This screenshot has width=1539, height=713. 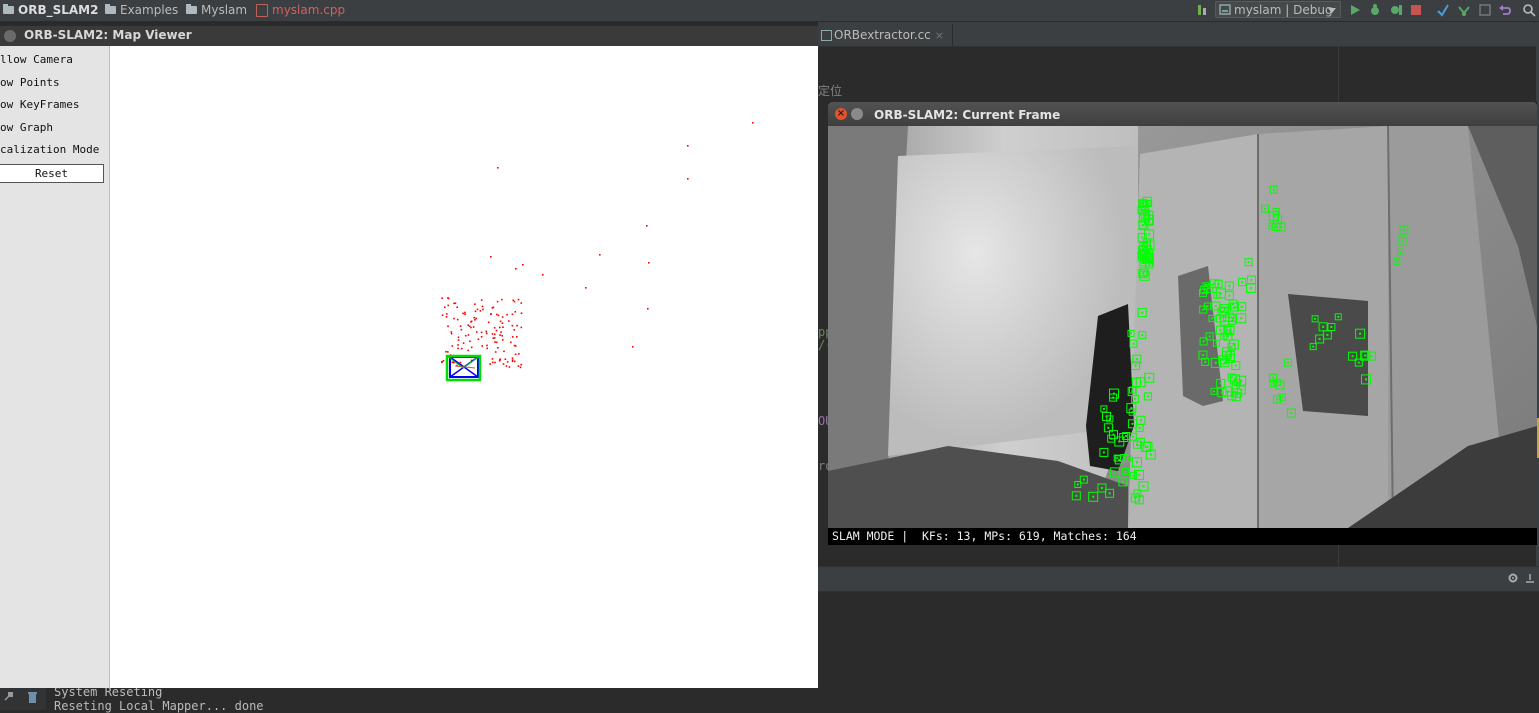 What do you see at coordinates (10, 36) in the screenshot?
I see `window-menu-icon` at bounding box center [10, 36].